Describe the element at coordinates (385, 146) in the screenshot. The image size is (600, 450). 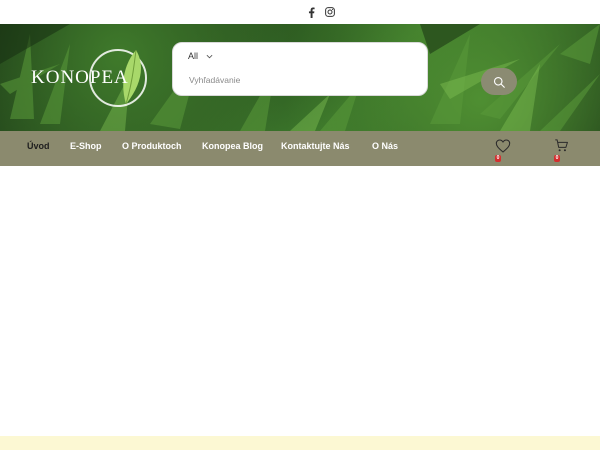
I see `nav-item-o-nas: O Nás` at that location.